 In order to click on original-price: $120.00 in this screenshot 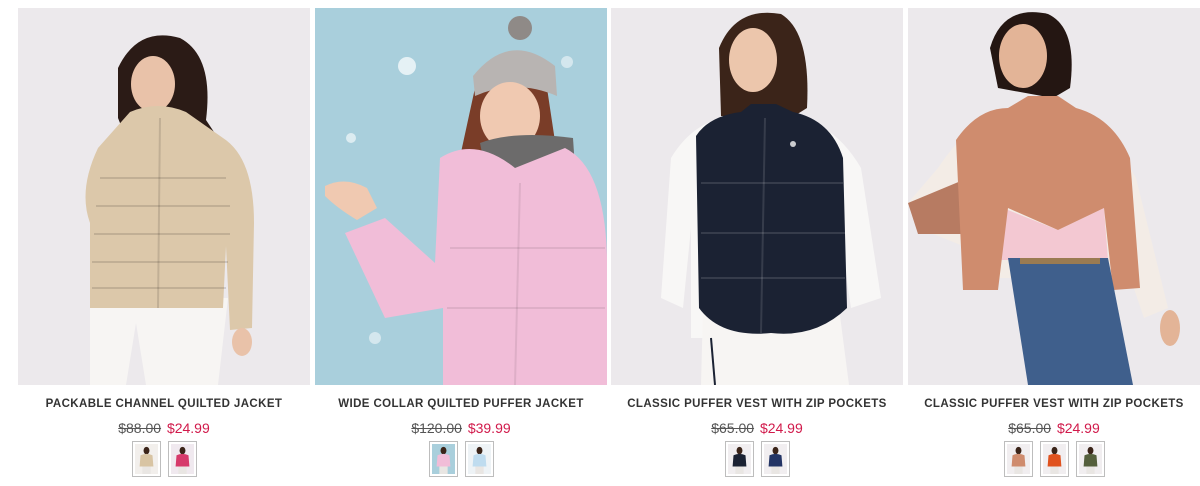, I will do `click(436, 428)`.